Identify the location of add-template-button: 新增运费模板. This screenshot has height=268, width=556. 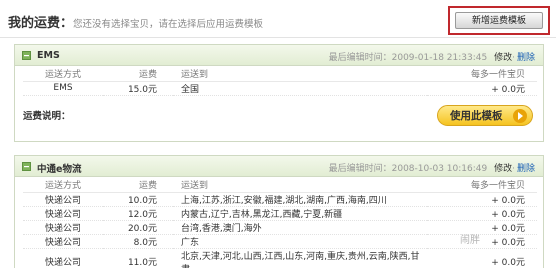
(499, 20).